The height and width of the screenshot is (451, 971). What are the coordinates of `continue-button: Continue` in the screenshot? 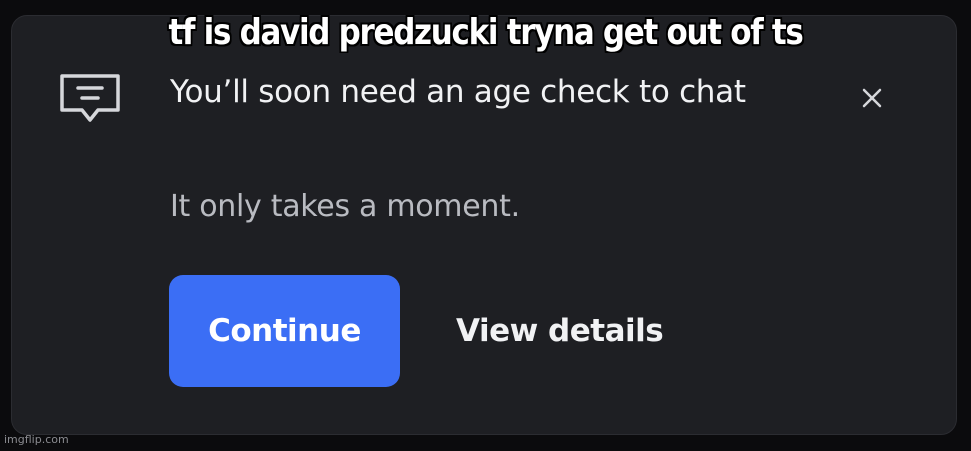 It's located at (284, 331).